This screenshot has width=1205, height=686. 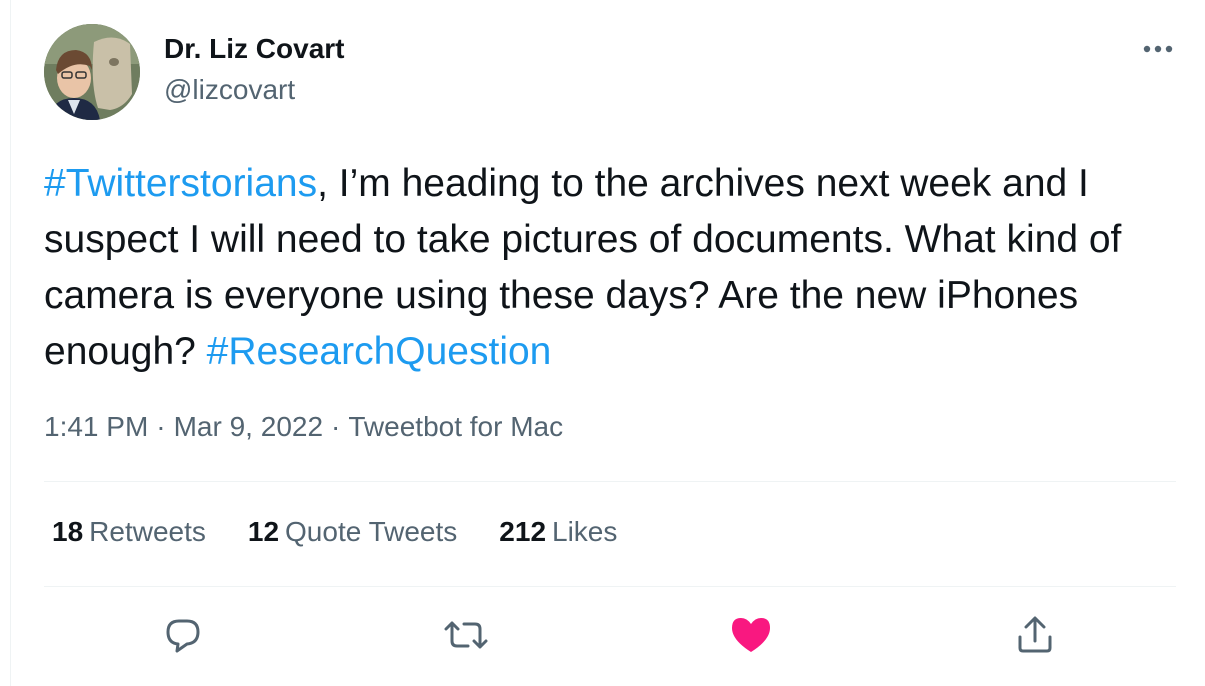 I want to click on retweets-count: 18, so click(x=68, y=531).